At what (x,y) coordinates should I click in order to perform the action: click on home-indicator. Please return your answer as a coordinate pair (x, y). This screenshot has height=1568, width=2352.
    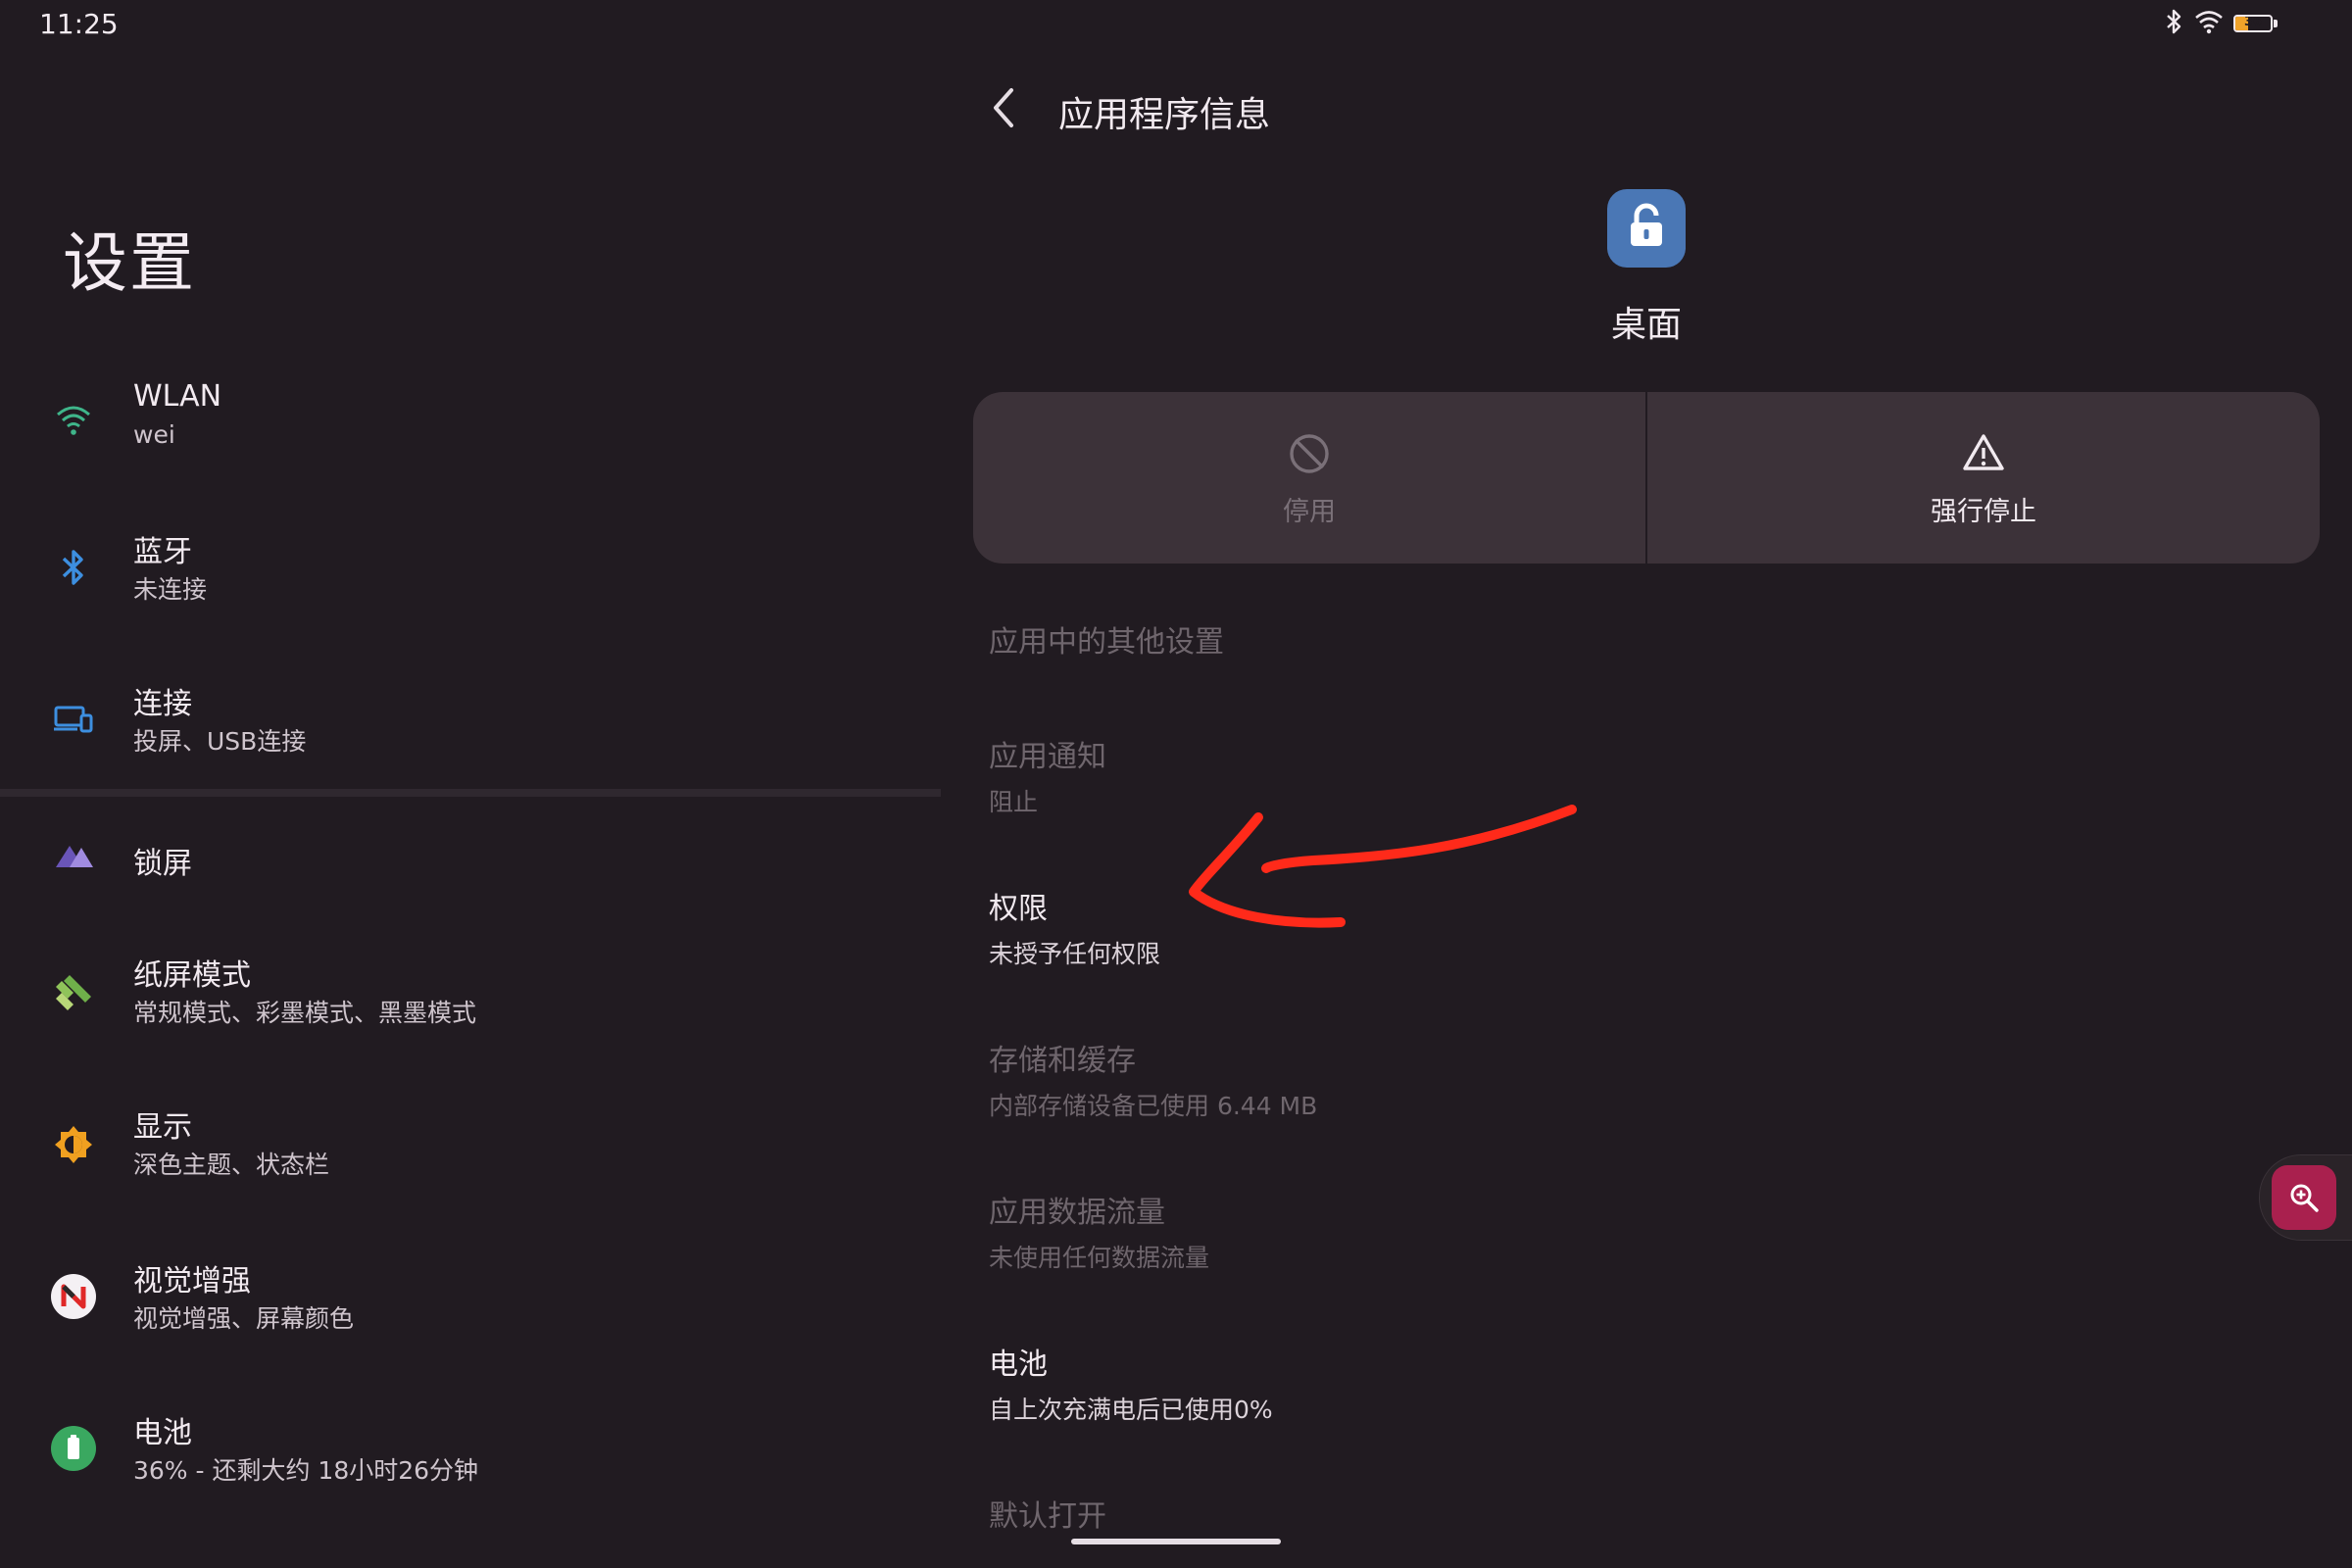
    Looking at the image, I should click on (1176, 1541).